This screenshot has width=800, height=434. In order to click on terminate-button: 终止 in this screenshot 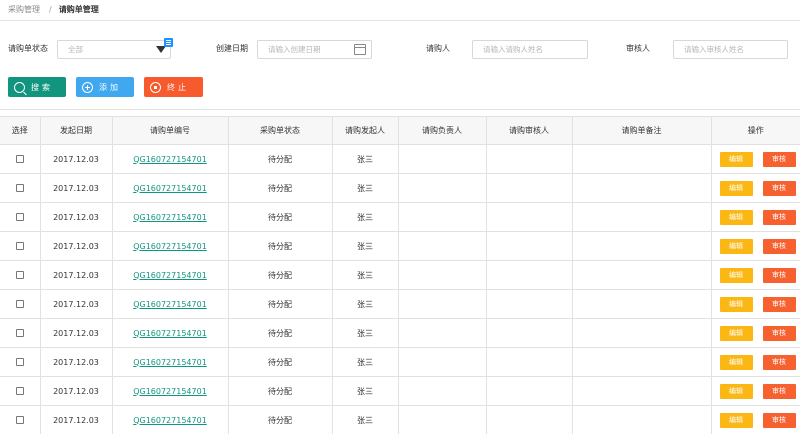, I will do `click(173, 87)`.